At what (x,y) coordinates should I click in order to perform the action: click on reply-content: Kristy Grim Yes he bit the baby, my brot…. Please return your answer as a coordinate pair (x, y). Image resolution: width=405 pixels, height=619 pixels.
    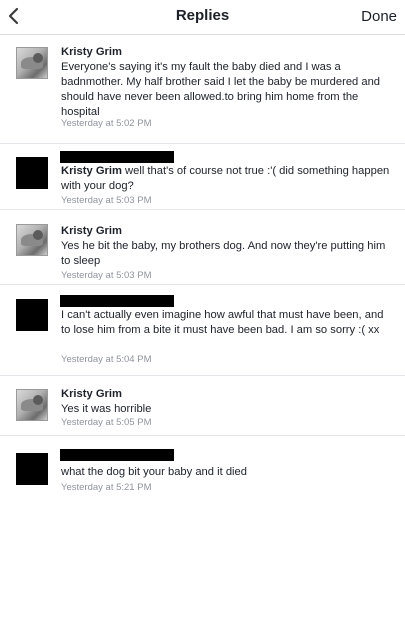
    Looking at the image, I should click on (227, 246).